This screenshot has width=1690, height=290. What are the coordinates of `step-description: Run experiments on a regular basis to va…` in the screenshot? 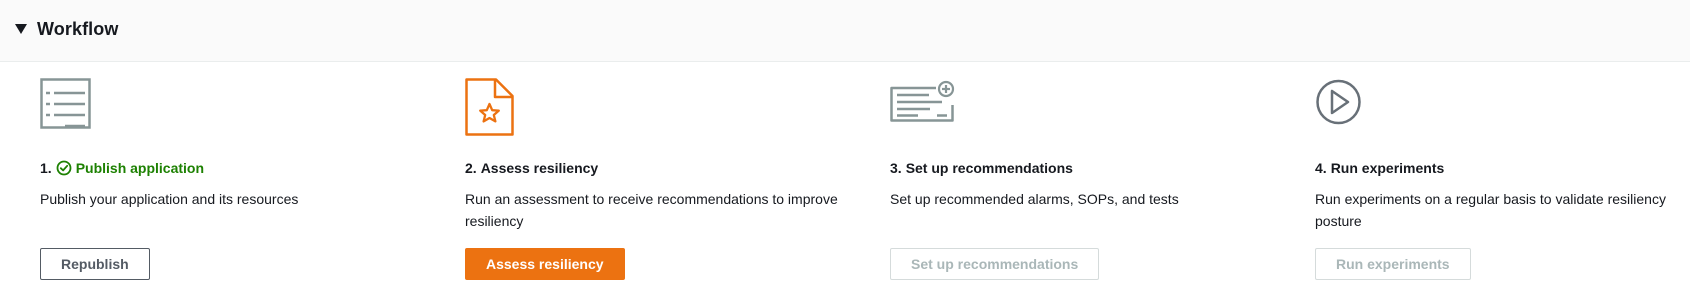 It's located at (1490, 210).